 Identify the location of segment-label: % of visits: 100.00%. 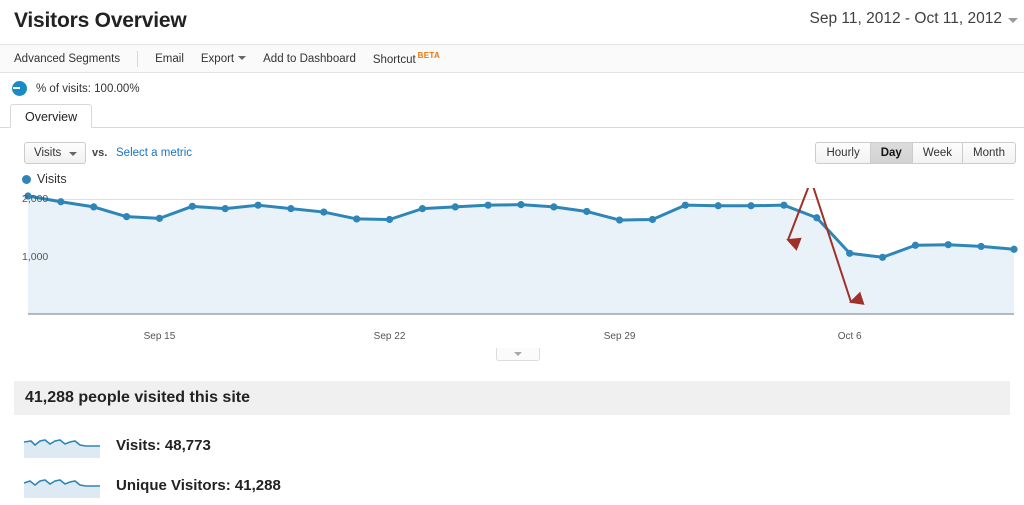
(88, 89).